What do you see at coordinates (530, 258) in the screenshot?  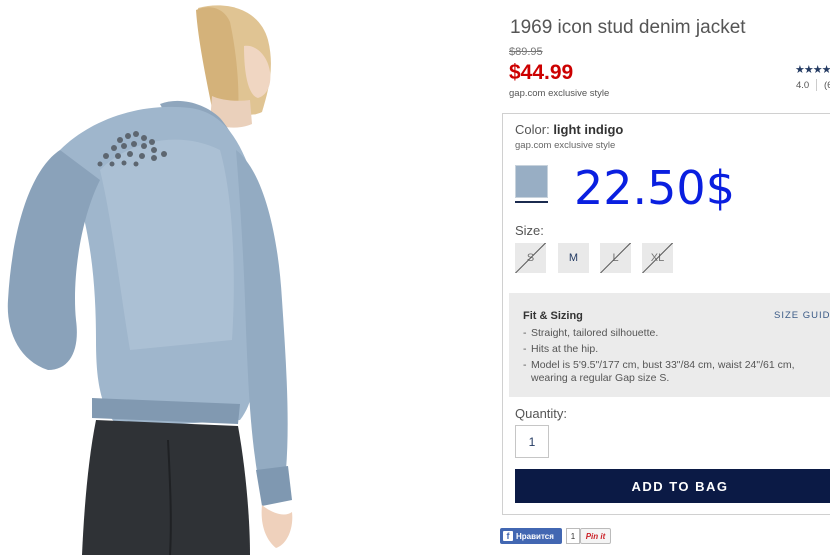 I see `size-option-s: S` at bounding box center [530, 258].